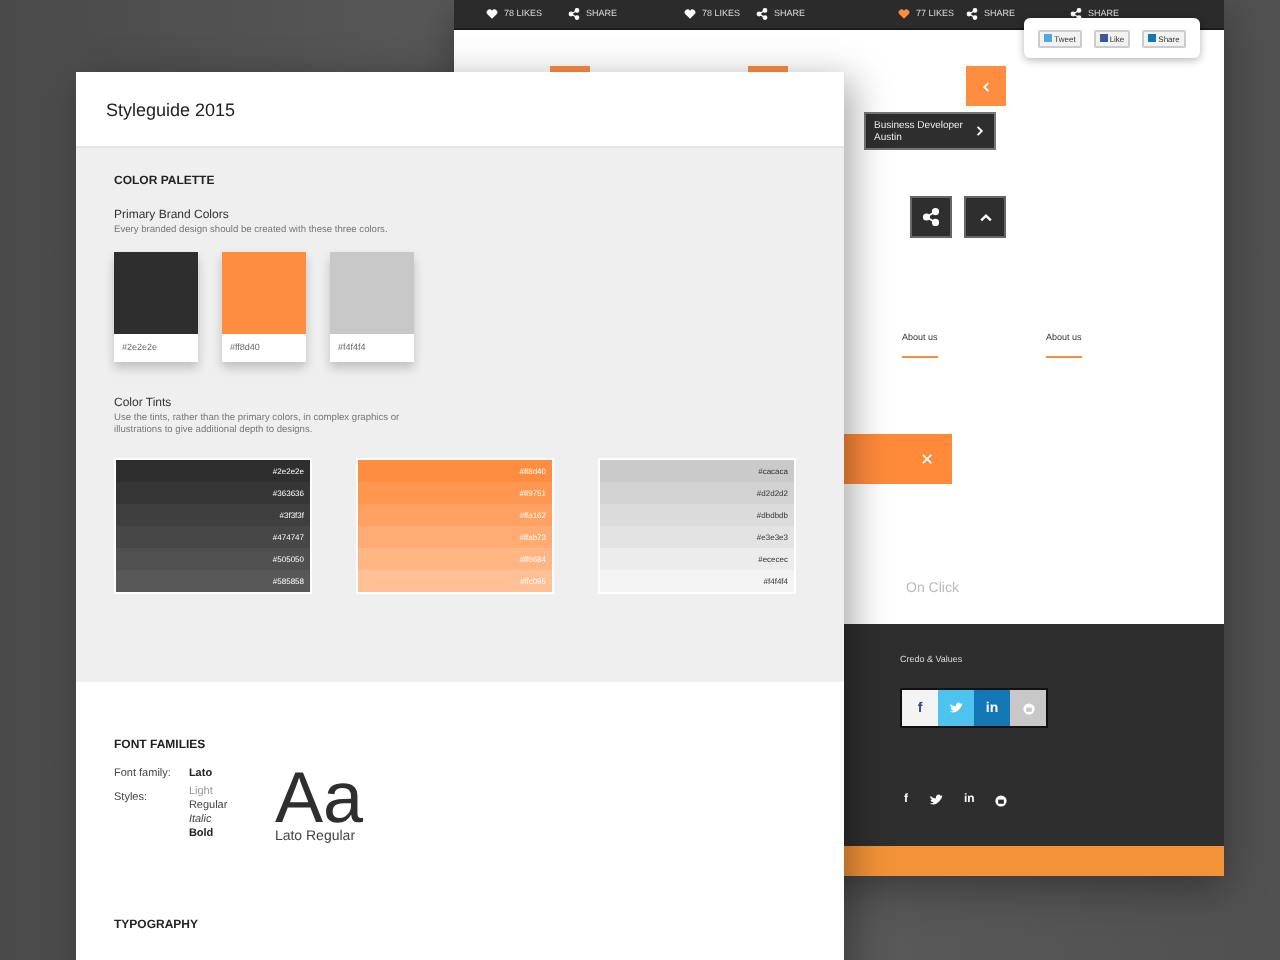 Image resolution: width=1280 pixels, height=960 pixels. What do you see at coordinates (318, 798) in the screenshot?
I see `font-sample: Aa` at bounding box center [318, 798].